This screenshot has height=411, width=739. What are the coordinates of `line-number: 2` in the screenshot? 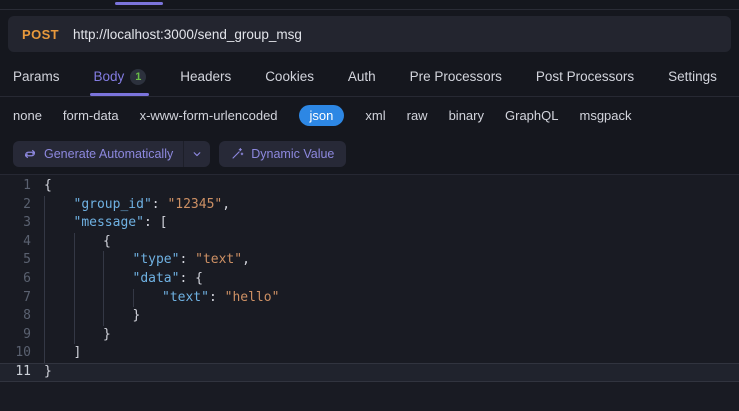 It's located at (27, 204).